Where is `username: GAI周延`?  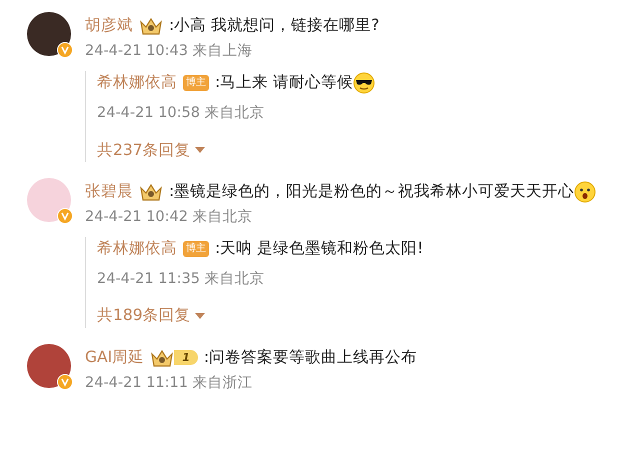
username: GAI周延 is located at coordinates (114, 358).